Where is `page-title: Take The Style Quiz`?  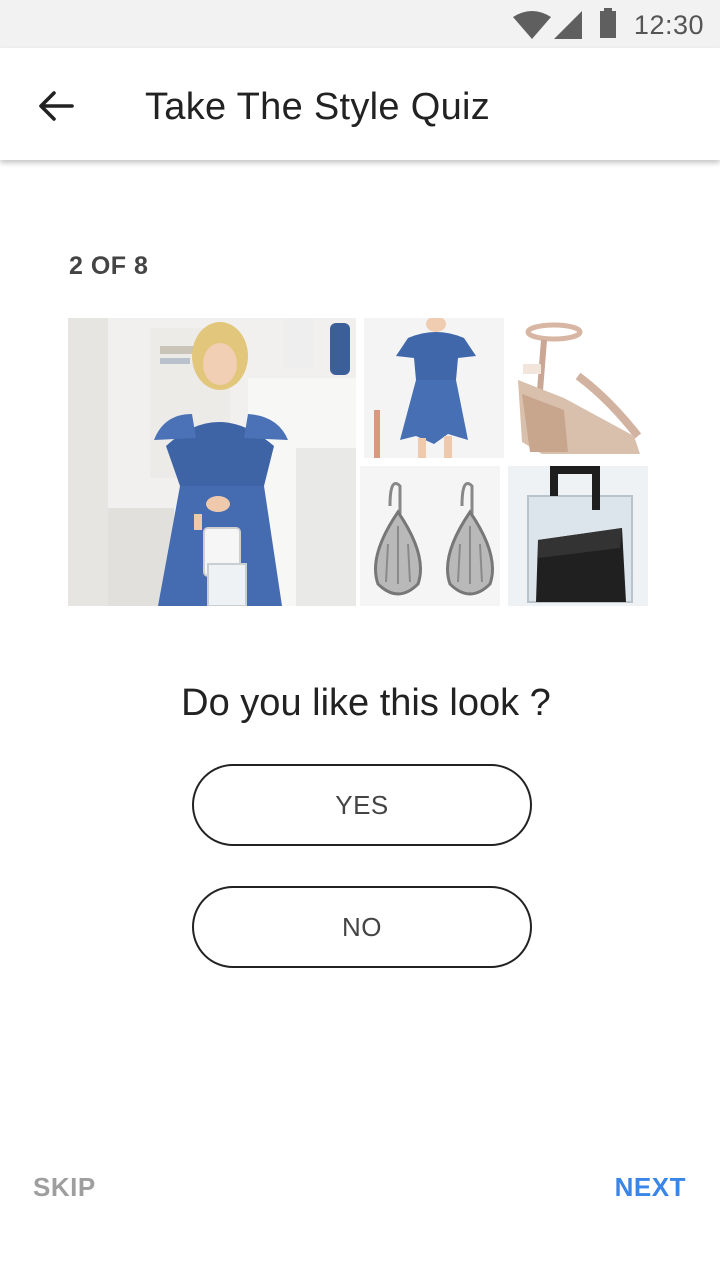 page-title: Take The Style Quiz is located at coordinates (318, 107).